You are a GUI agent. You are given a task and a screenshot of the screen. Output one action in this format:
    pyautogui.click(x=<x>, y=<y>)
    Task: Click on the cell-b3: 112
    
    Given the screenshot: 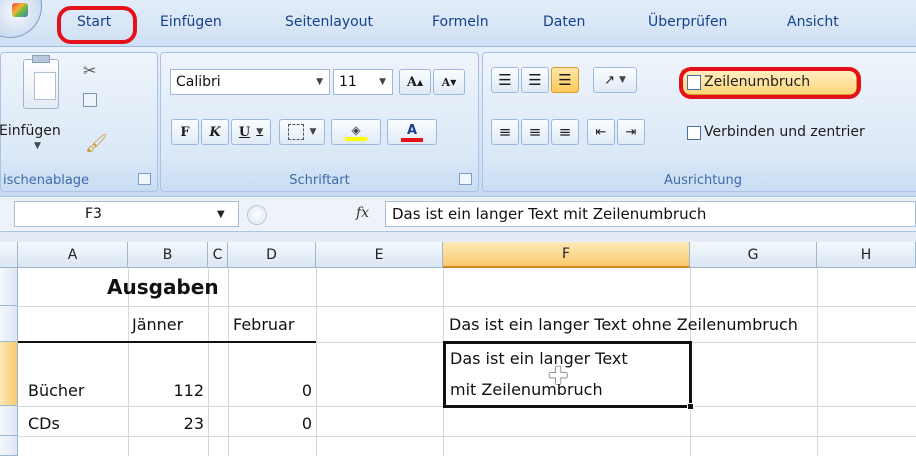 What is the action you would take?
    pyautogui.click(x=188, y=390)
    